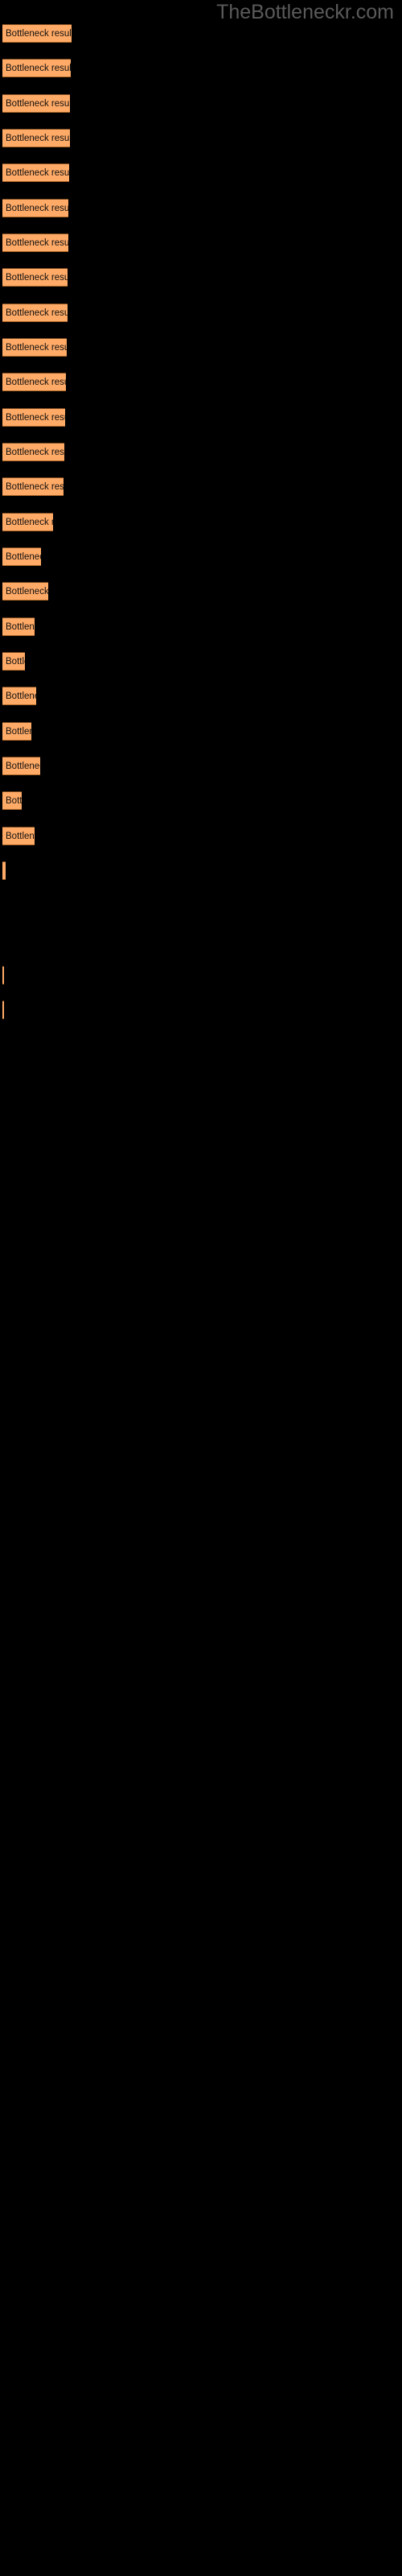 Image resolution: width=402 pixels, height=2576 pixels. I want to click on bar-13: Bottleneck result, so click(33, 452).